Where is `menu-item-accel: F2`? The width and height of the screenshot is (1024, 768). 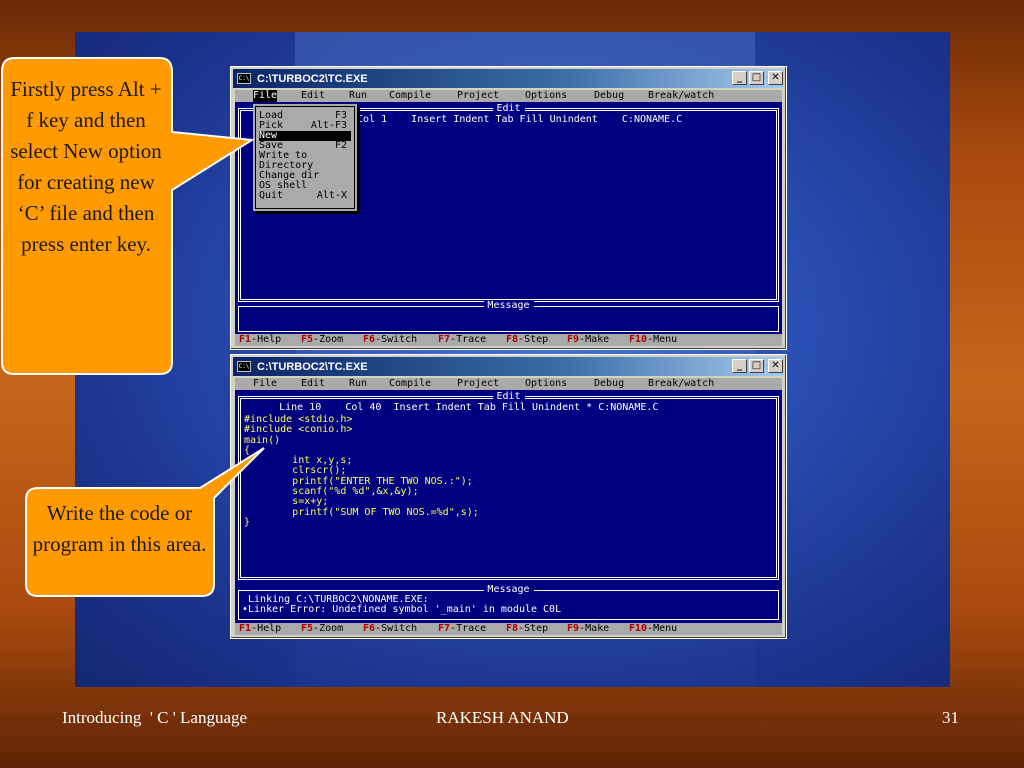
menu-item-accel: F2 is located at coordinates (340, 145).